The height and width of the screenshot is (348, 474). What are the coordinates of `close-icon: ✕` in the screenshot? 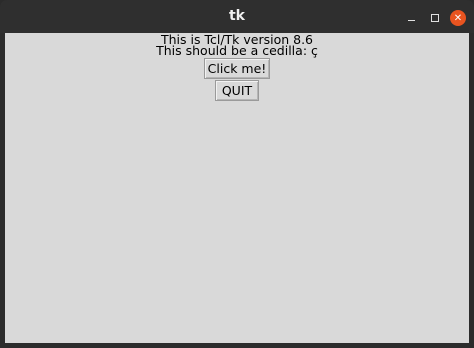 It's located at (458, 18).